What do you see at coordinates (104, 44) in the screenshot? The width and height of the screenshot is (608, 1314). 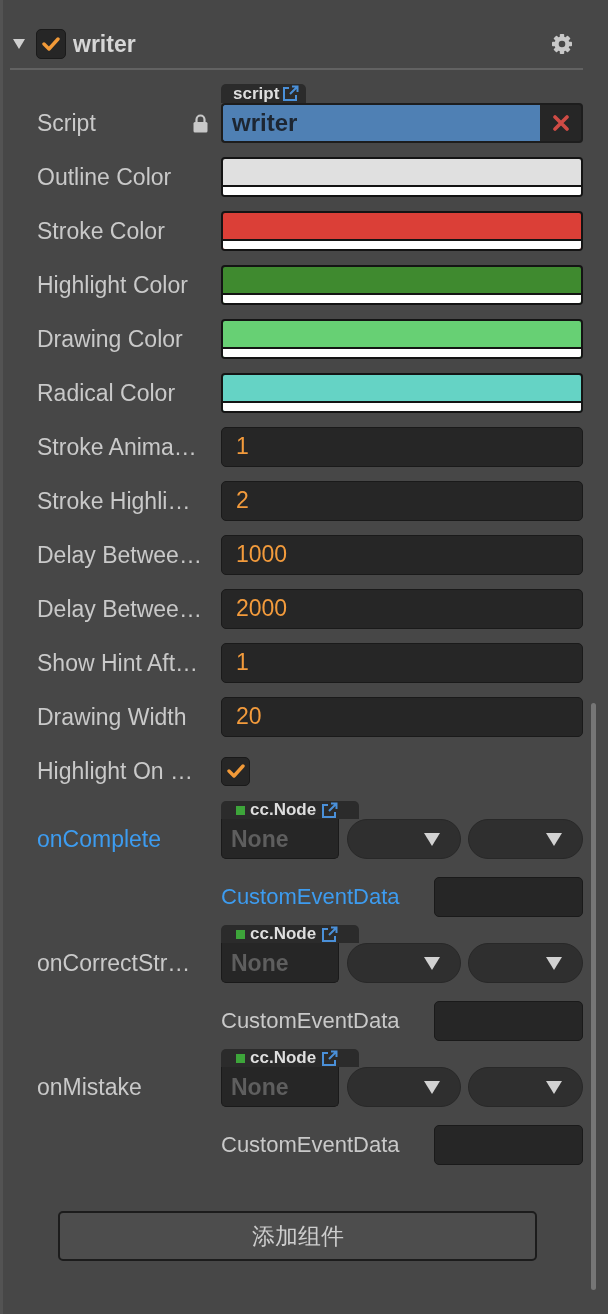 I see `component-title: writer` at bounding box center [104, 44].